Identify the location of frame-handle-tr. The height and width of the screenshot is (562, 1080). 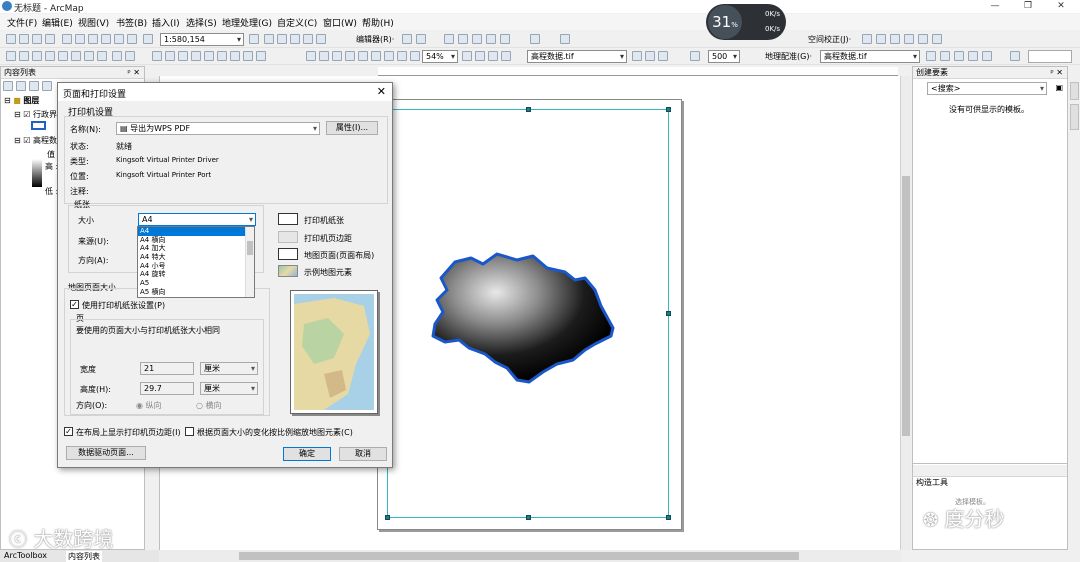
(668, 109).